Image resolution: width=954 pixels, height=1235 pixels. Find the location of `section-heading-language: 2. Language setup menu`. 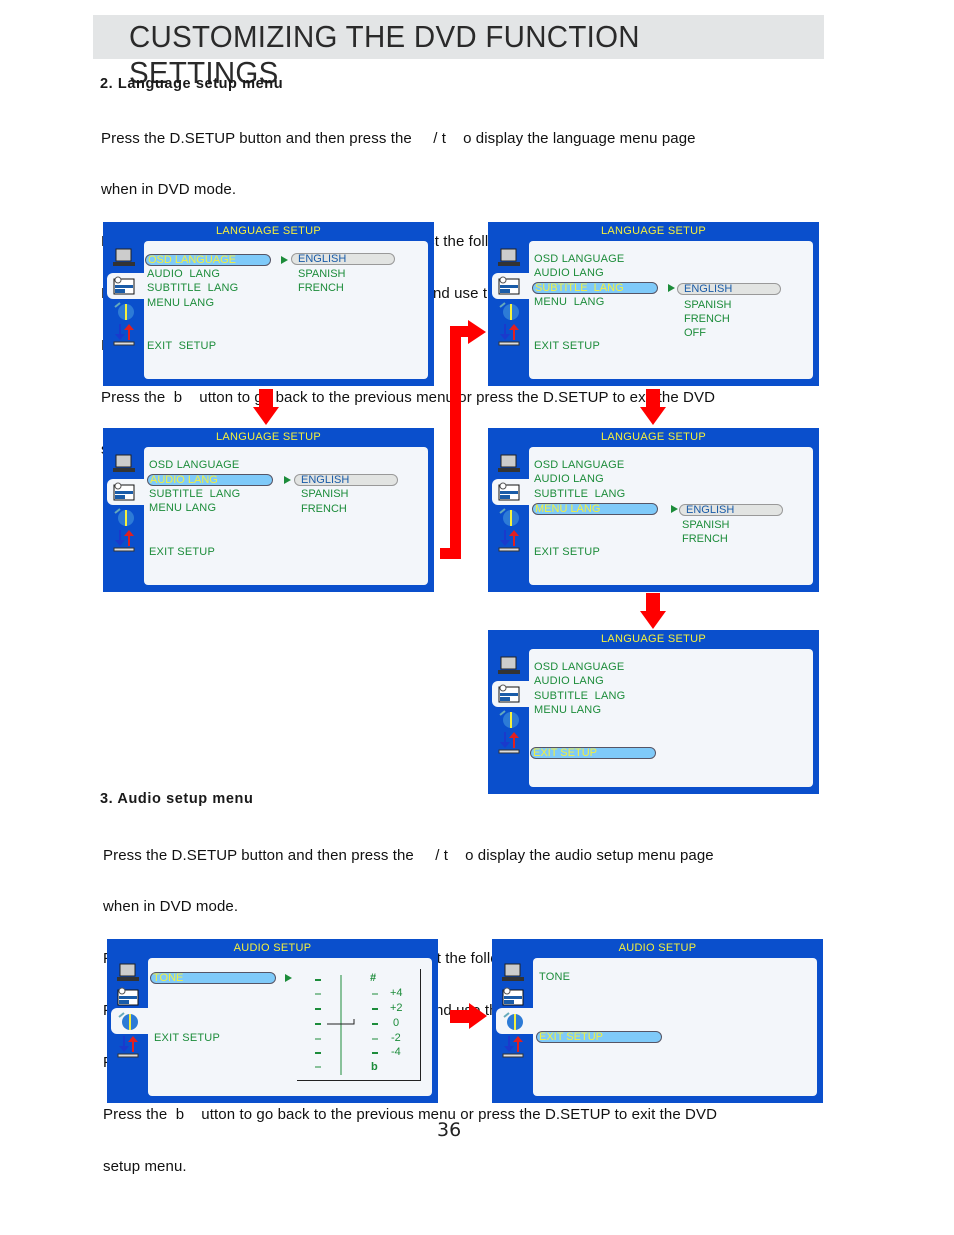

section-heading-language: 2. Language setup menu is located at coordinates (191, 84).